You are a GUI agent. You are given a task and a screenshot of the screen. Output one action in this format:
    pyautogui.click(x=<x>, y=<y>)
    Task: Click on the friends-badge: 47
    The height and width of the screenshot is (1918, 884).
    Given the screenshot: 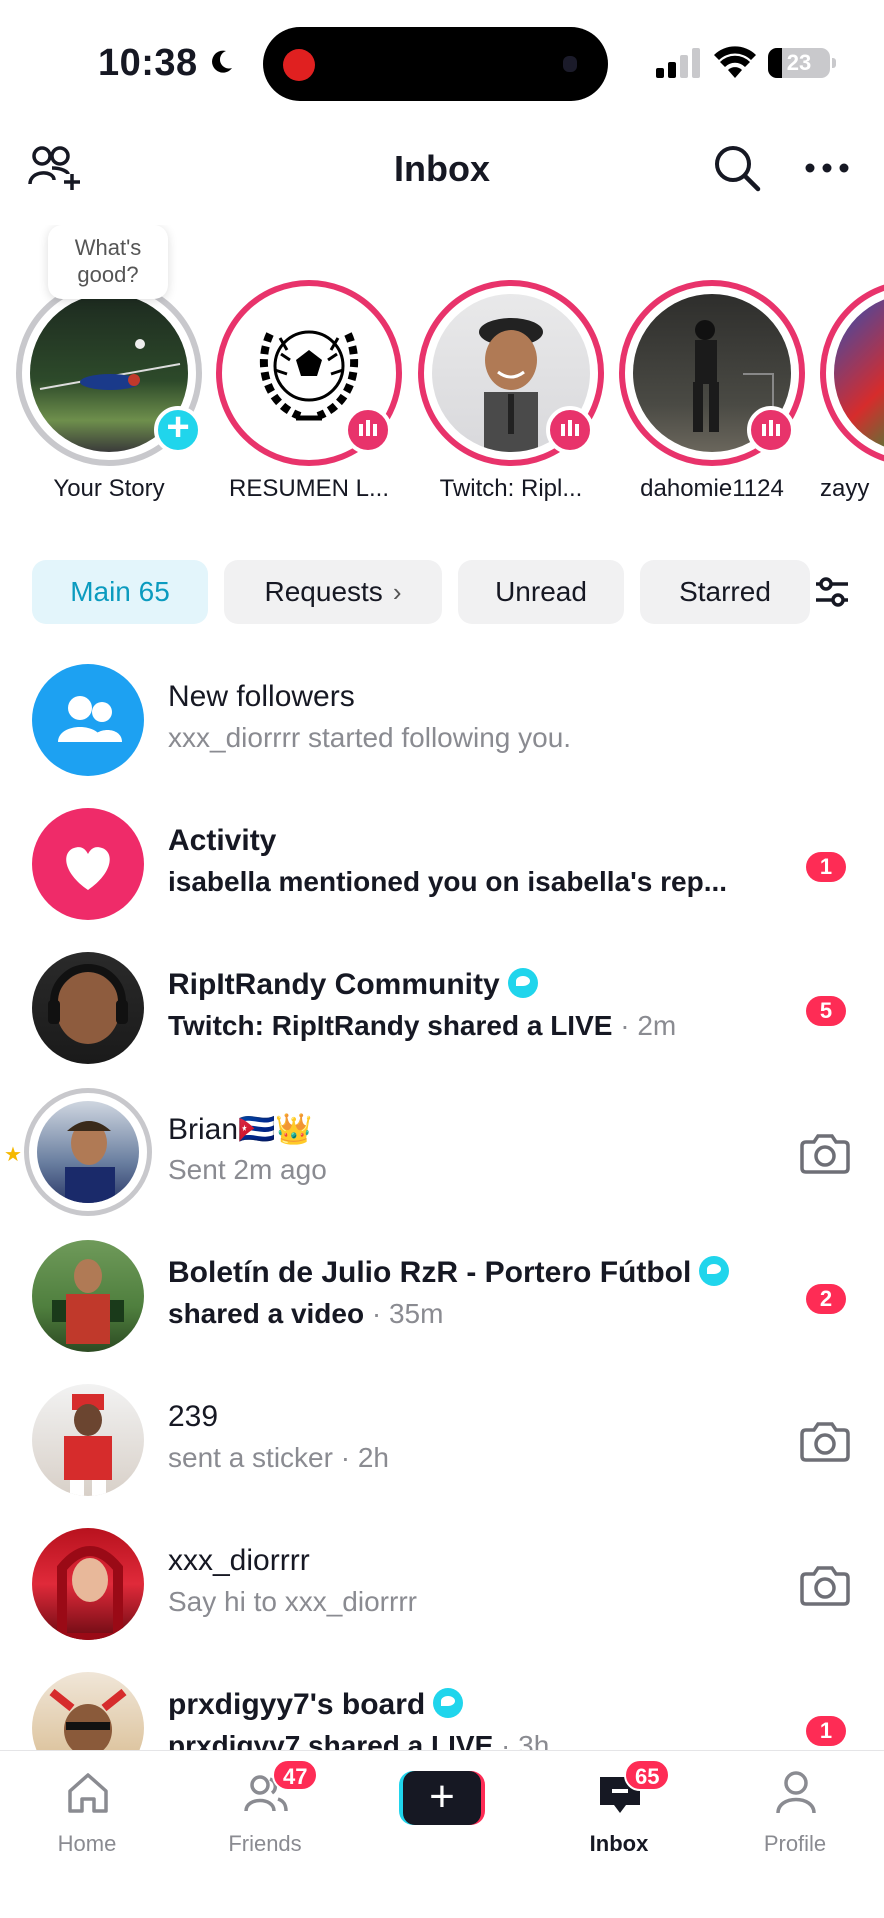 What is the action you would take?
    pyautogui.click(x=295, y=1775)
    